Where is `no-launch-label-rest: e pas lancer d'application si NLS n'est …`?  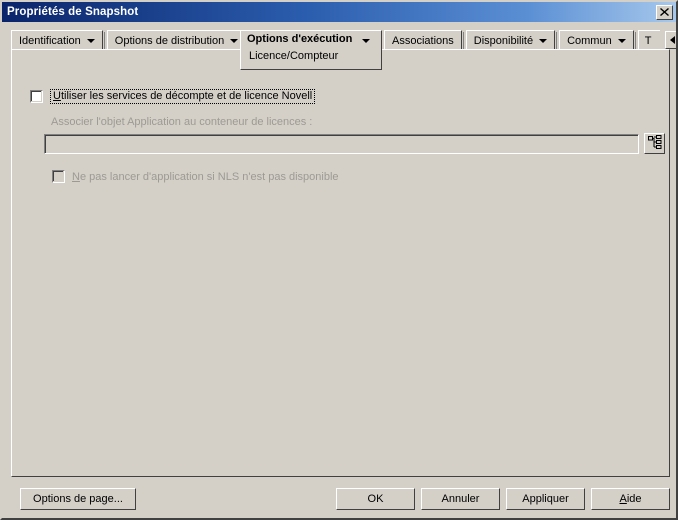
no-launch-label-rest: e pas lancer d'application si NLS n'est … is located at coordinates (209, 176).